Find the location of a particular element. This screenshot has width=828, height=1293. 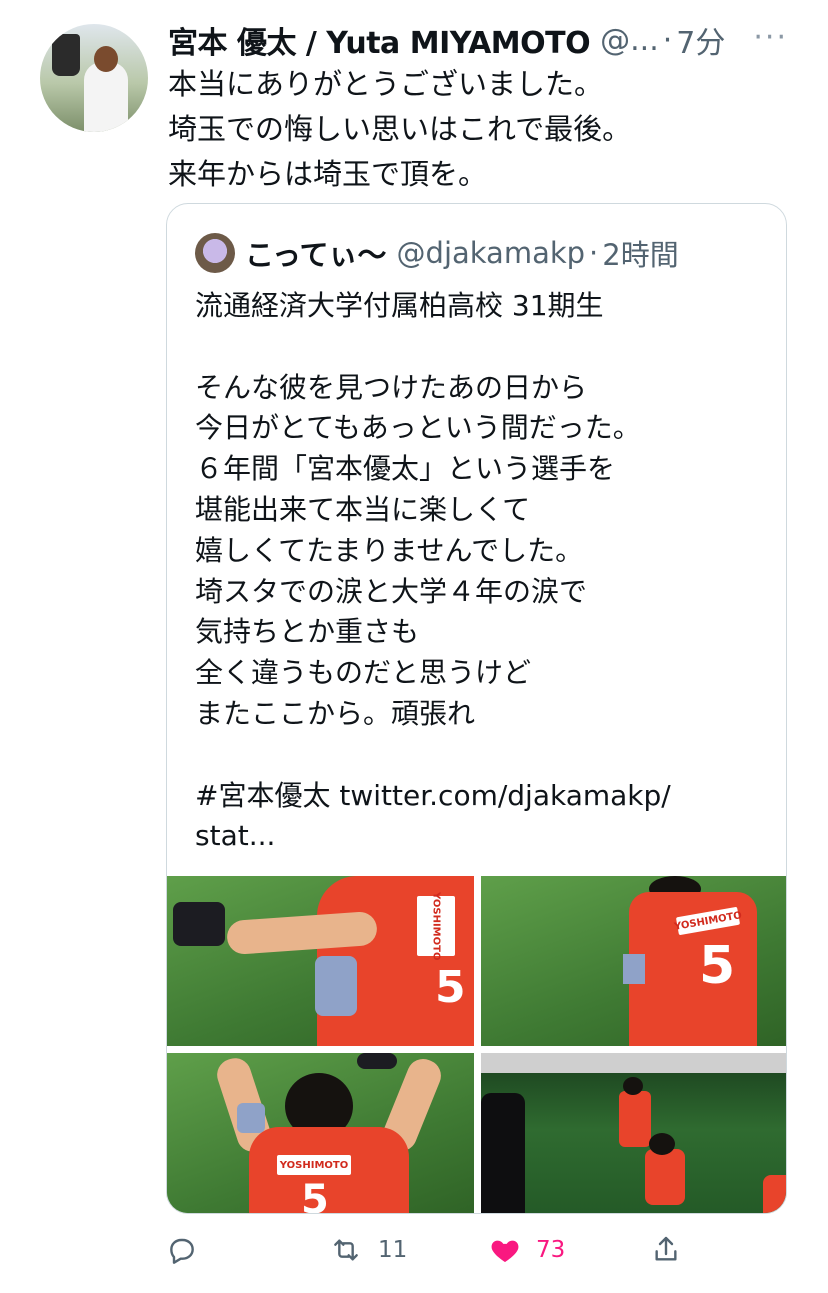

quote-avatar is located at coordinates (215, 253).